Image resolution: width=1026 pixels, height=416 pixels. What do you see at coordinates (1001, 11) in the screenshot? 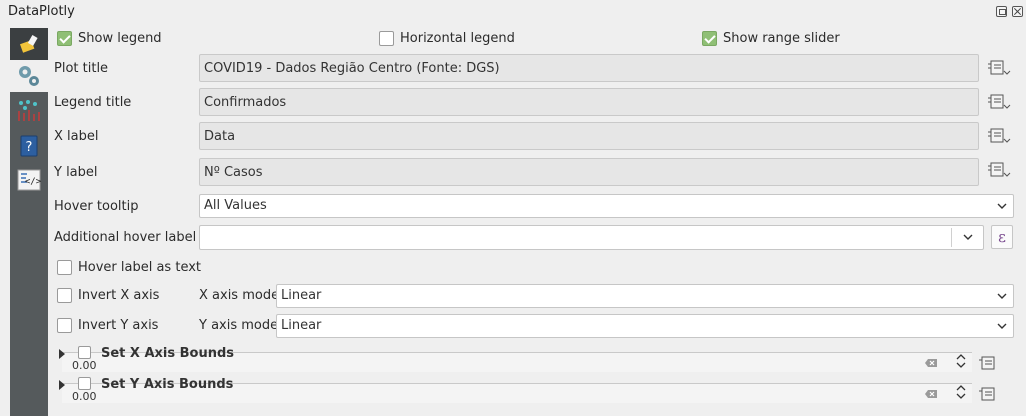
I see `float-window-icon` at bounding box center [1001, 11].